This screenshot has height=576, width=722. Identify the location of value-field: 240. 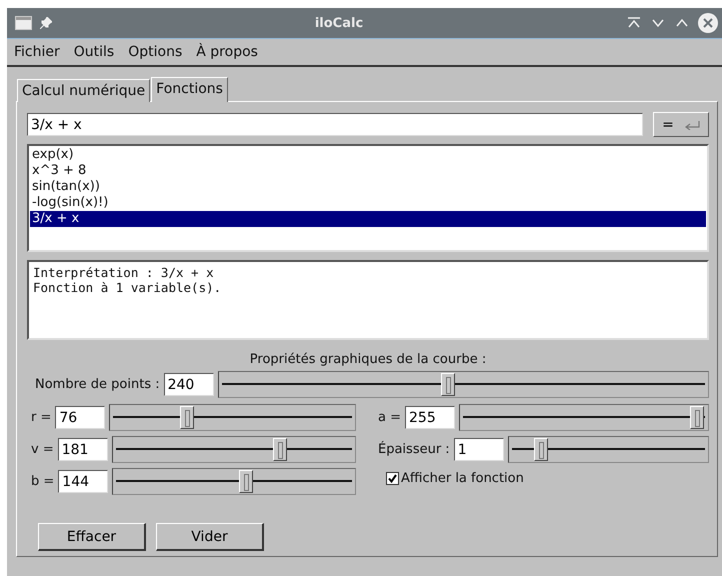
(189, 384).